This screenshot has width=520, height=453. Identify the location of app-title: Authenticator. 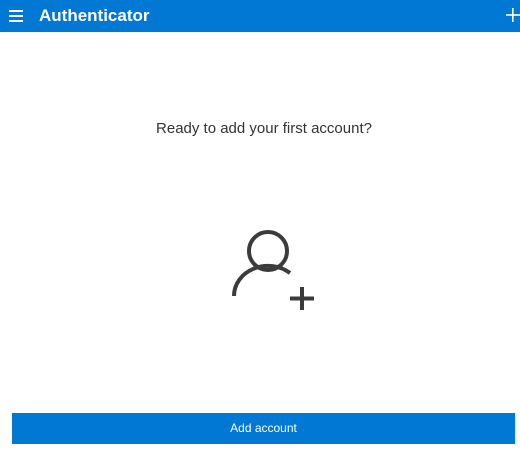
(94, 15).